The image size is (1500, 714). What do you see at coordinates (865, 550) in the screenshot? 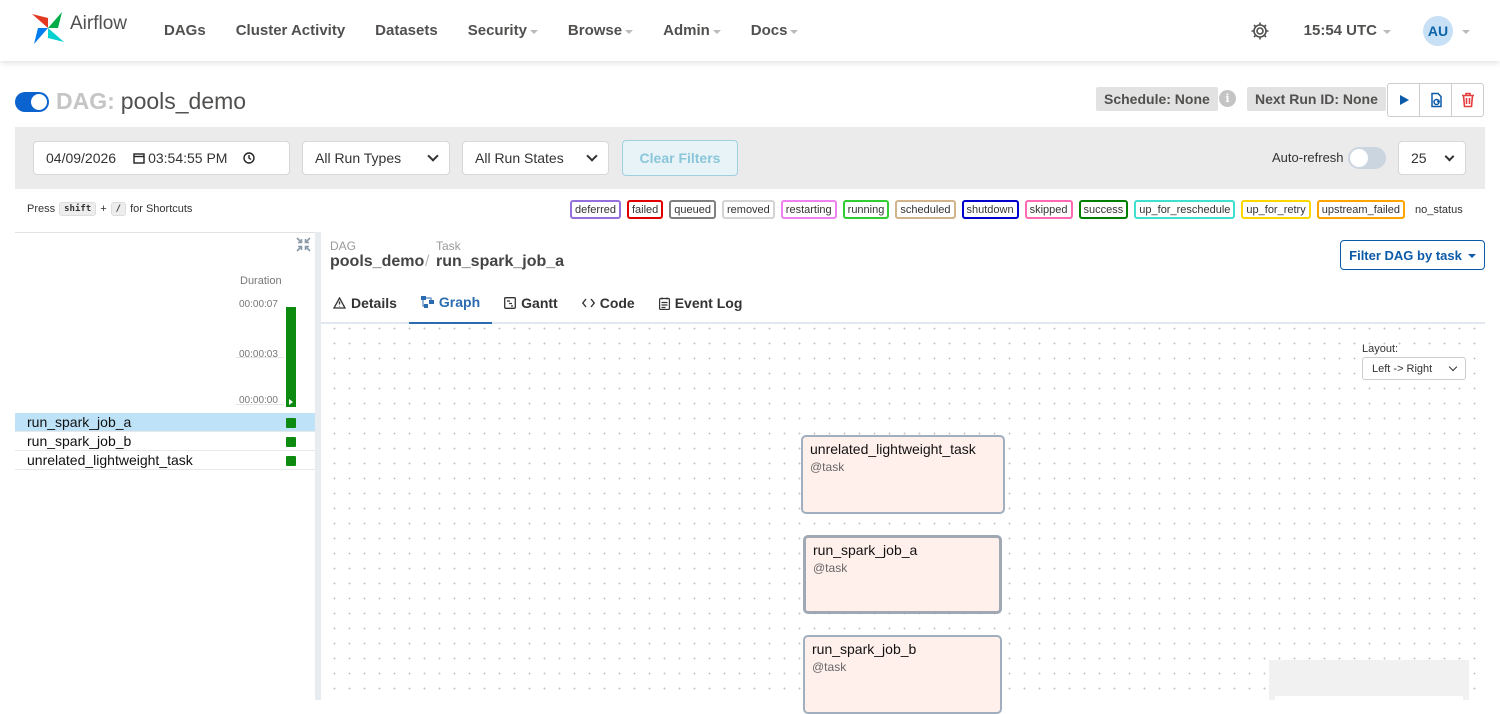
I see `node-title: run_spark_job_a` at bounding box center [865, 550].